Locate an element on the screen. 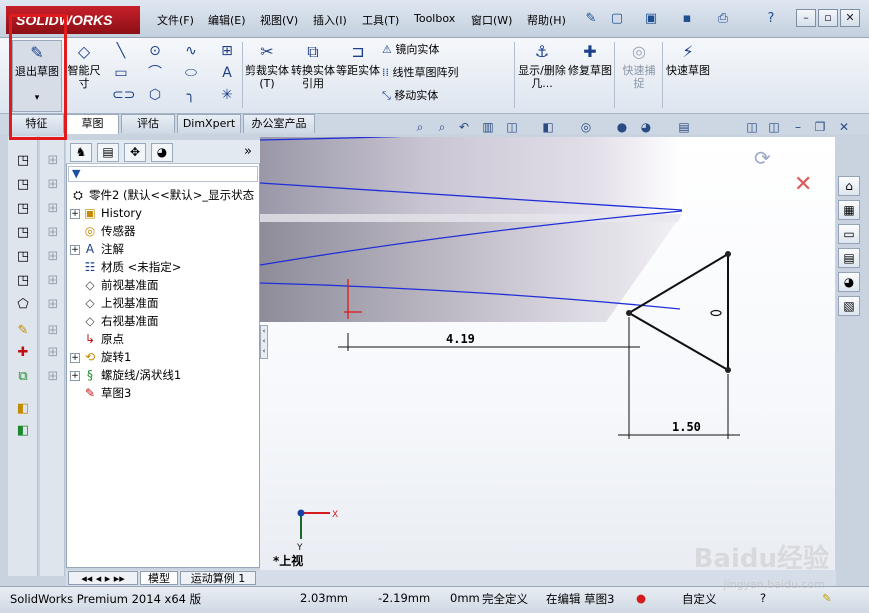 Image resolution: width=869 pixels, height=613 pixels. polygon-icon: ⬡ is located at coordinates (155, 95).